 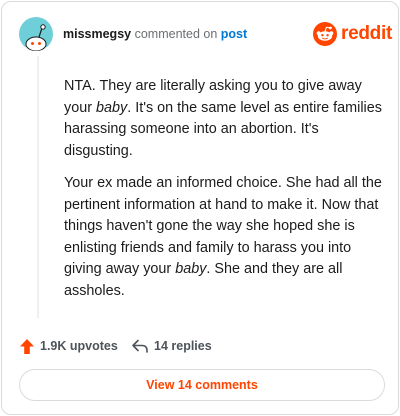 What do you see at coordinates (38, 187) in the screenshot?
I see `thread-line` at bounding box center [38, 187].